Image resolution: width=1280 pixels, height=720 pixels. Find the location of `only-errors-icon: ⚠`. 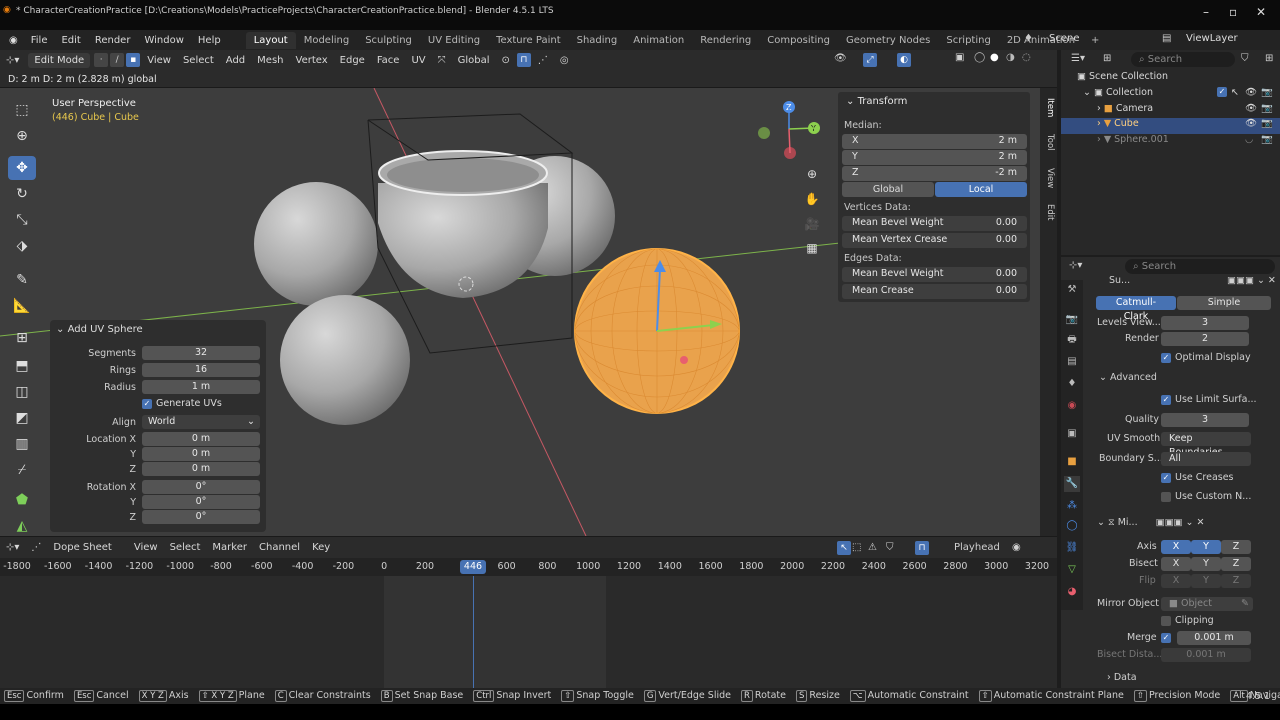

only-errors-icon: ⚠ is located at coordinates (872, 547).